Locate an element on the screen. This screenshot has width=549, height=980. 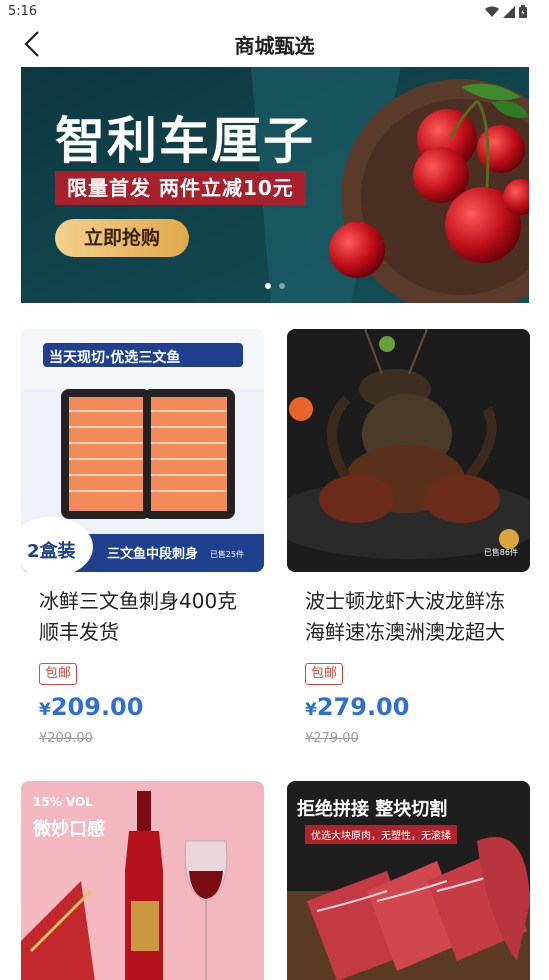
price-value: 209.00 is located at coordinates (97, 707).